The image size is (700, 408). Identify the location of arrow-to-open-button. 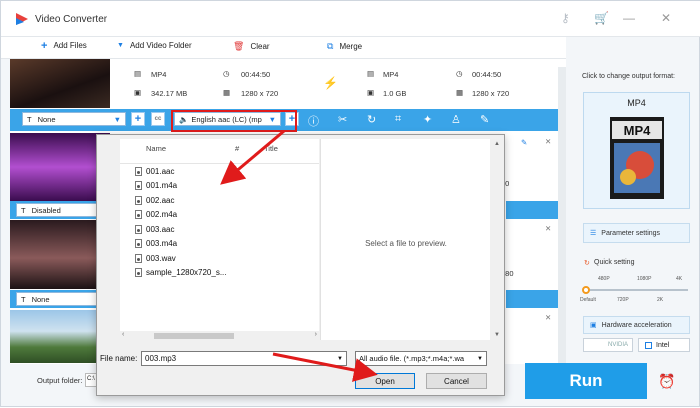
(325, 367).